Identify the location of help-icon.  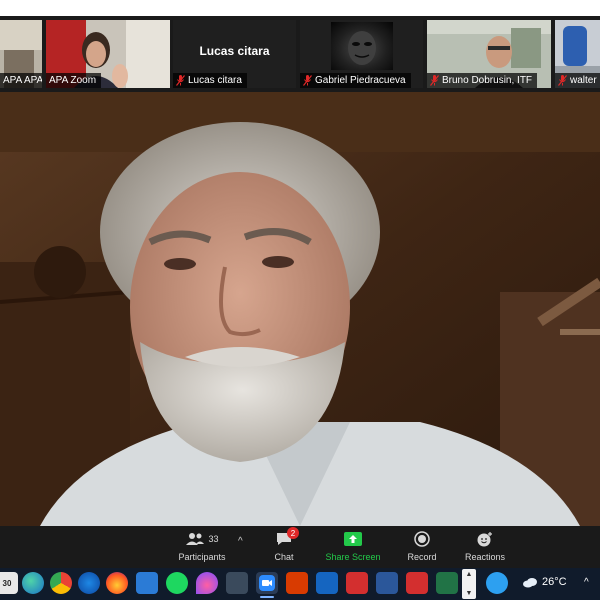
(497, 583).